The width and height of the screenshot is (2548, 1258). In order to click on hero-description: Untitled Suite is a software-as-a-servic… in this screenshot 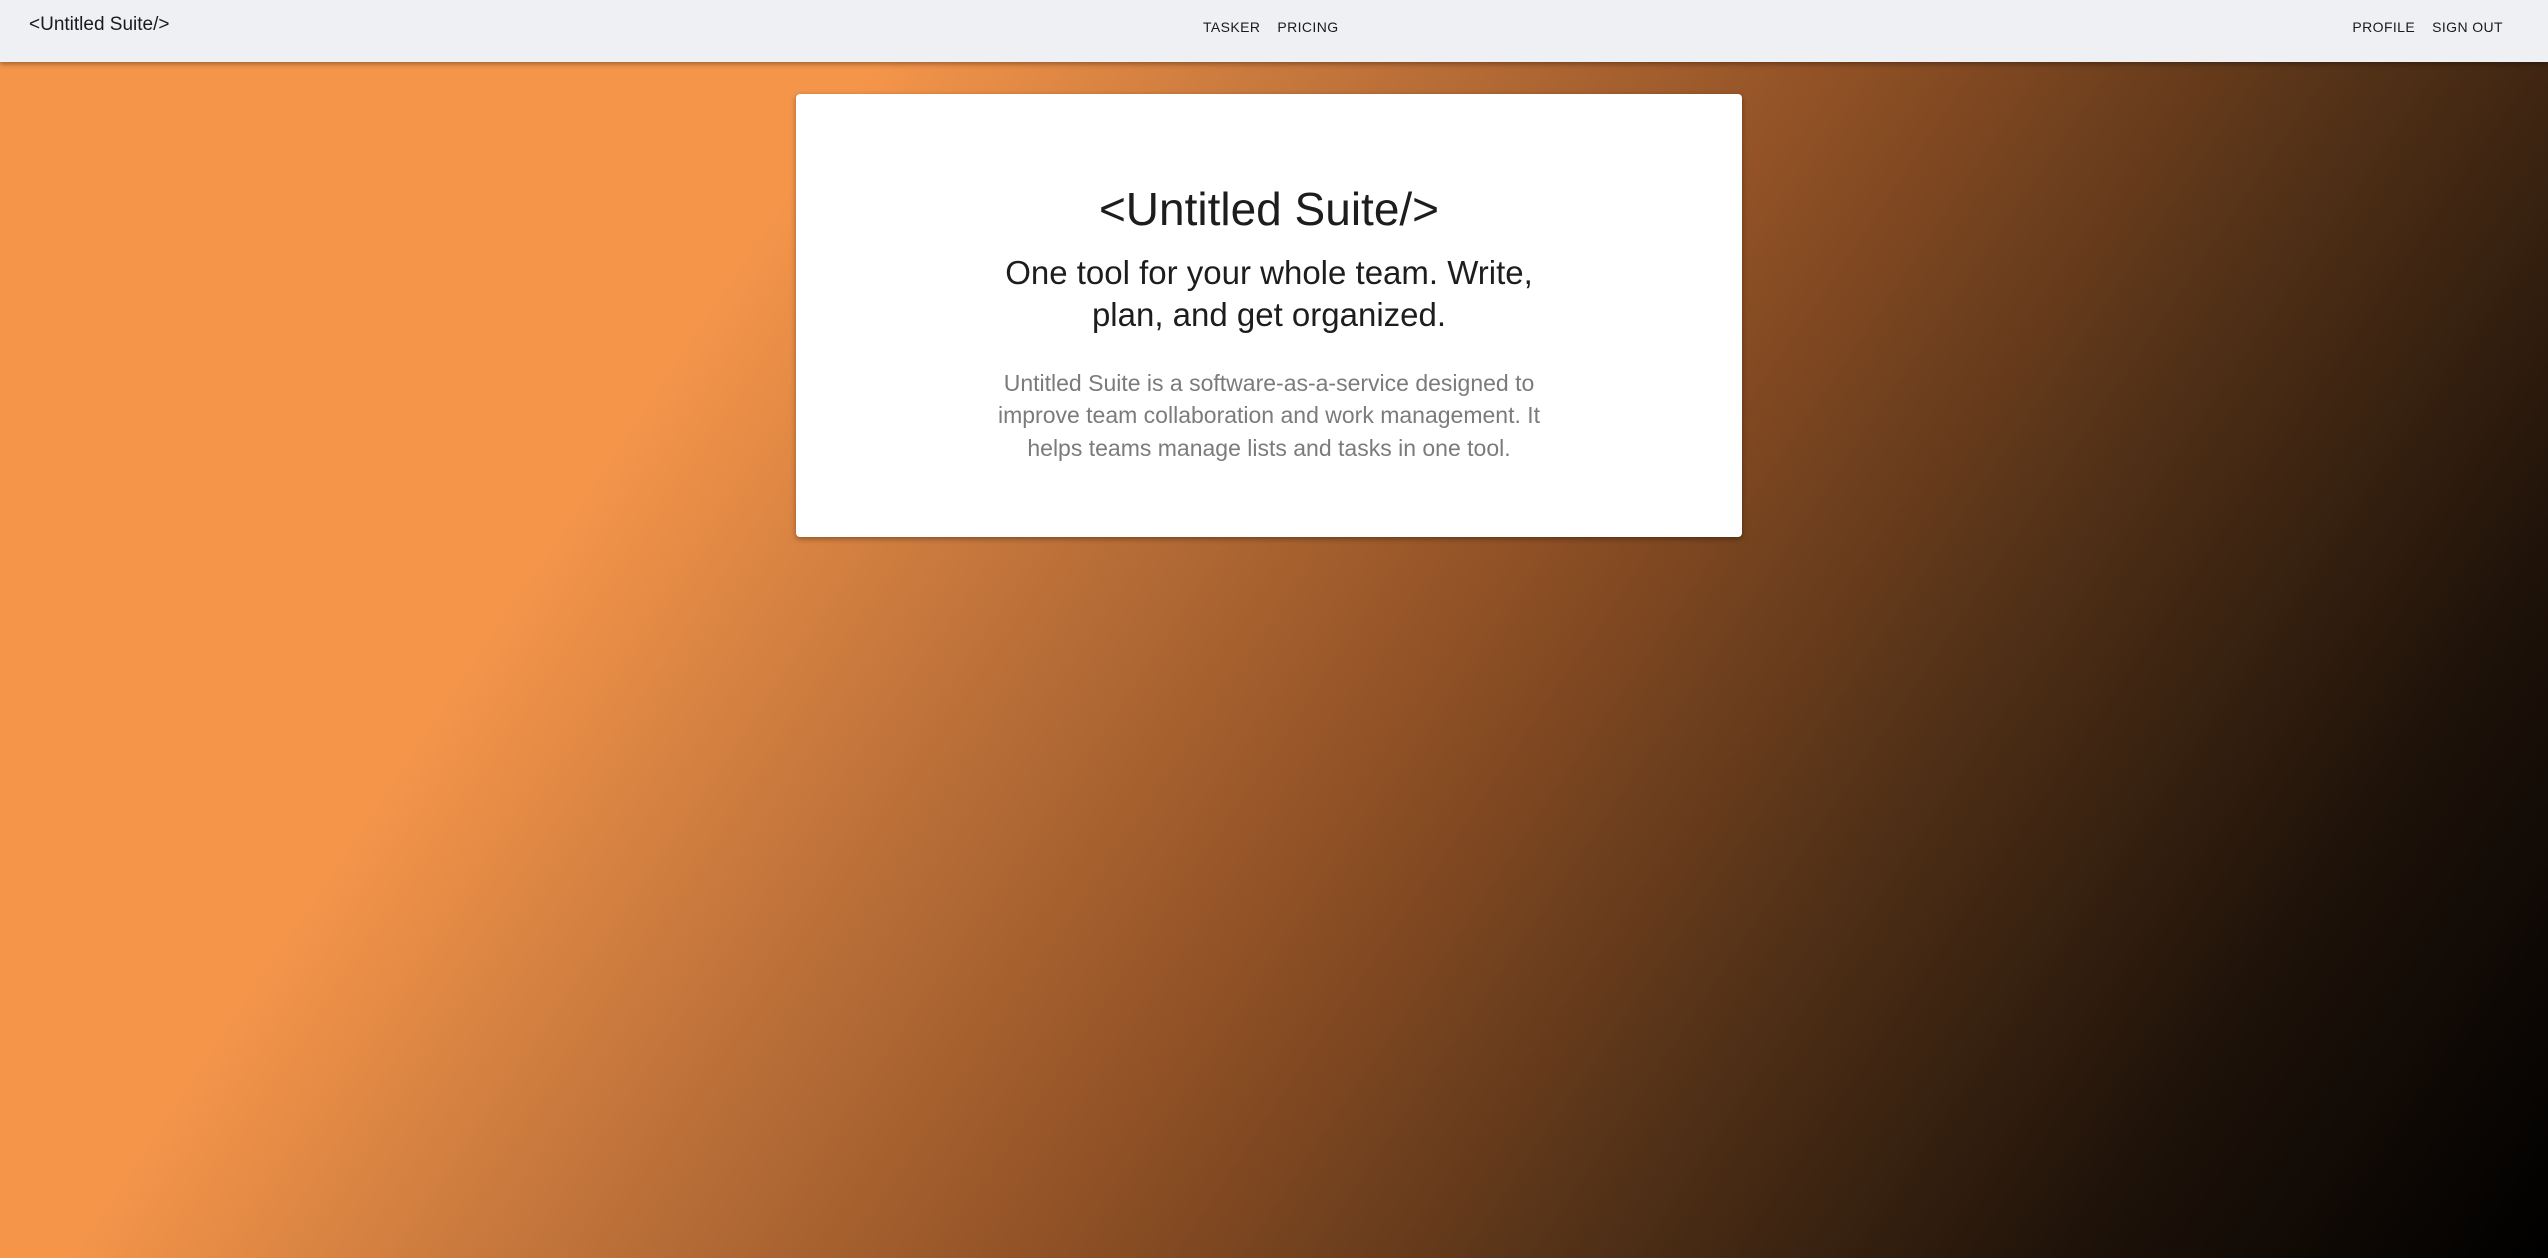, I will do `click(1269, 415)`.